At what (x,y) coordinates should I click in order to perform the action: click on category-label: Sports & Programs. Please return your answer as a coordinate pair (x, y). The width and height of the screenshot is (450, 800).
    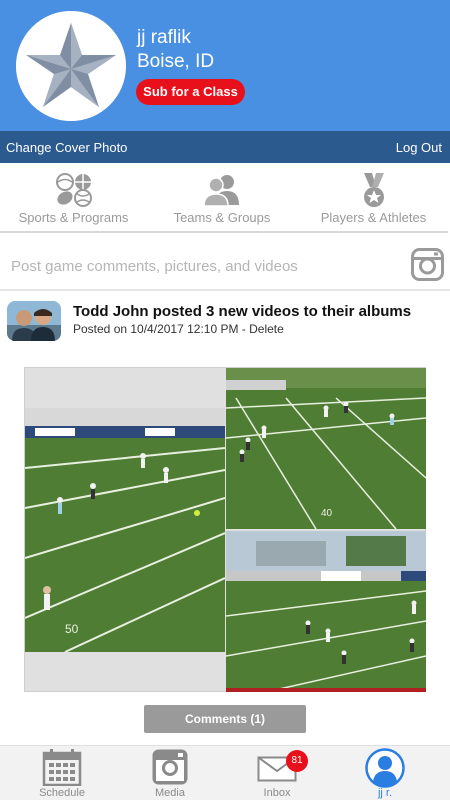
    Looking at the image, I should click on (73, 217).